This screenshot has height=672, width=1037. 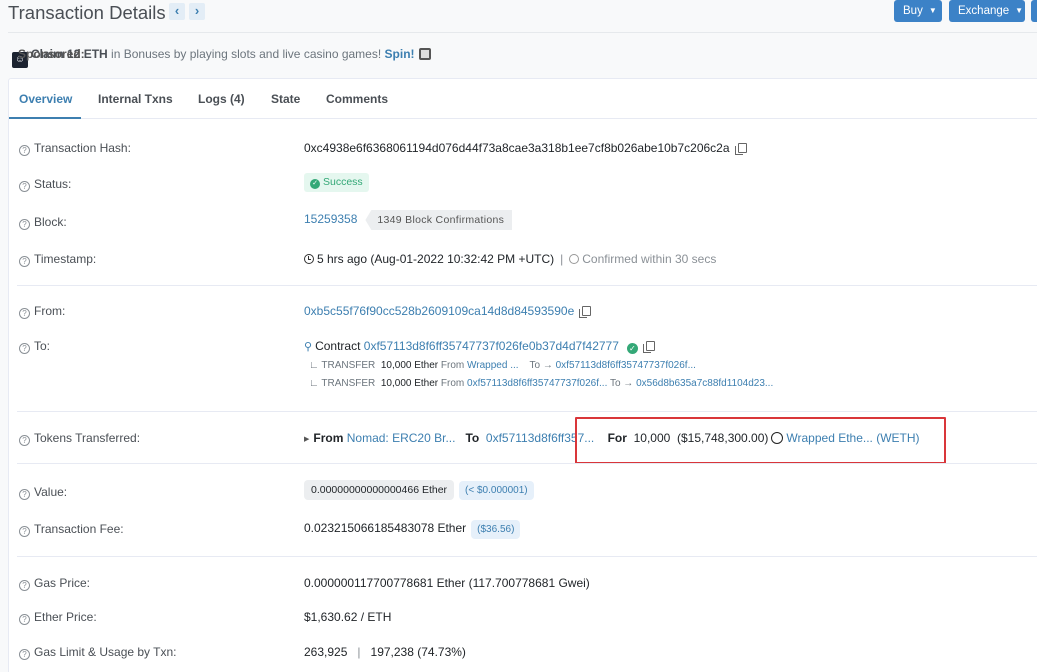 What do you see at coordinates (385, 652) in the screenshot?
I see `gas-limit-value: 263,925 | 197,238 (74.73%)` at bounding box center [385, 652].